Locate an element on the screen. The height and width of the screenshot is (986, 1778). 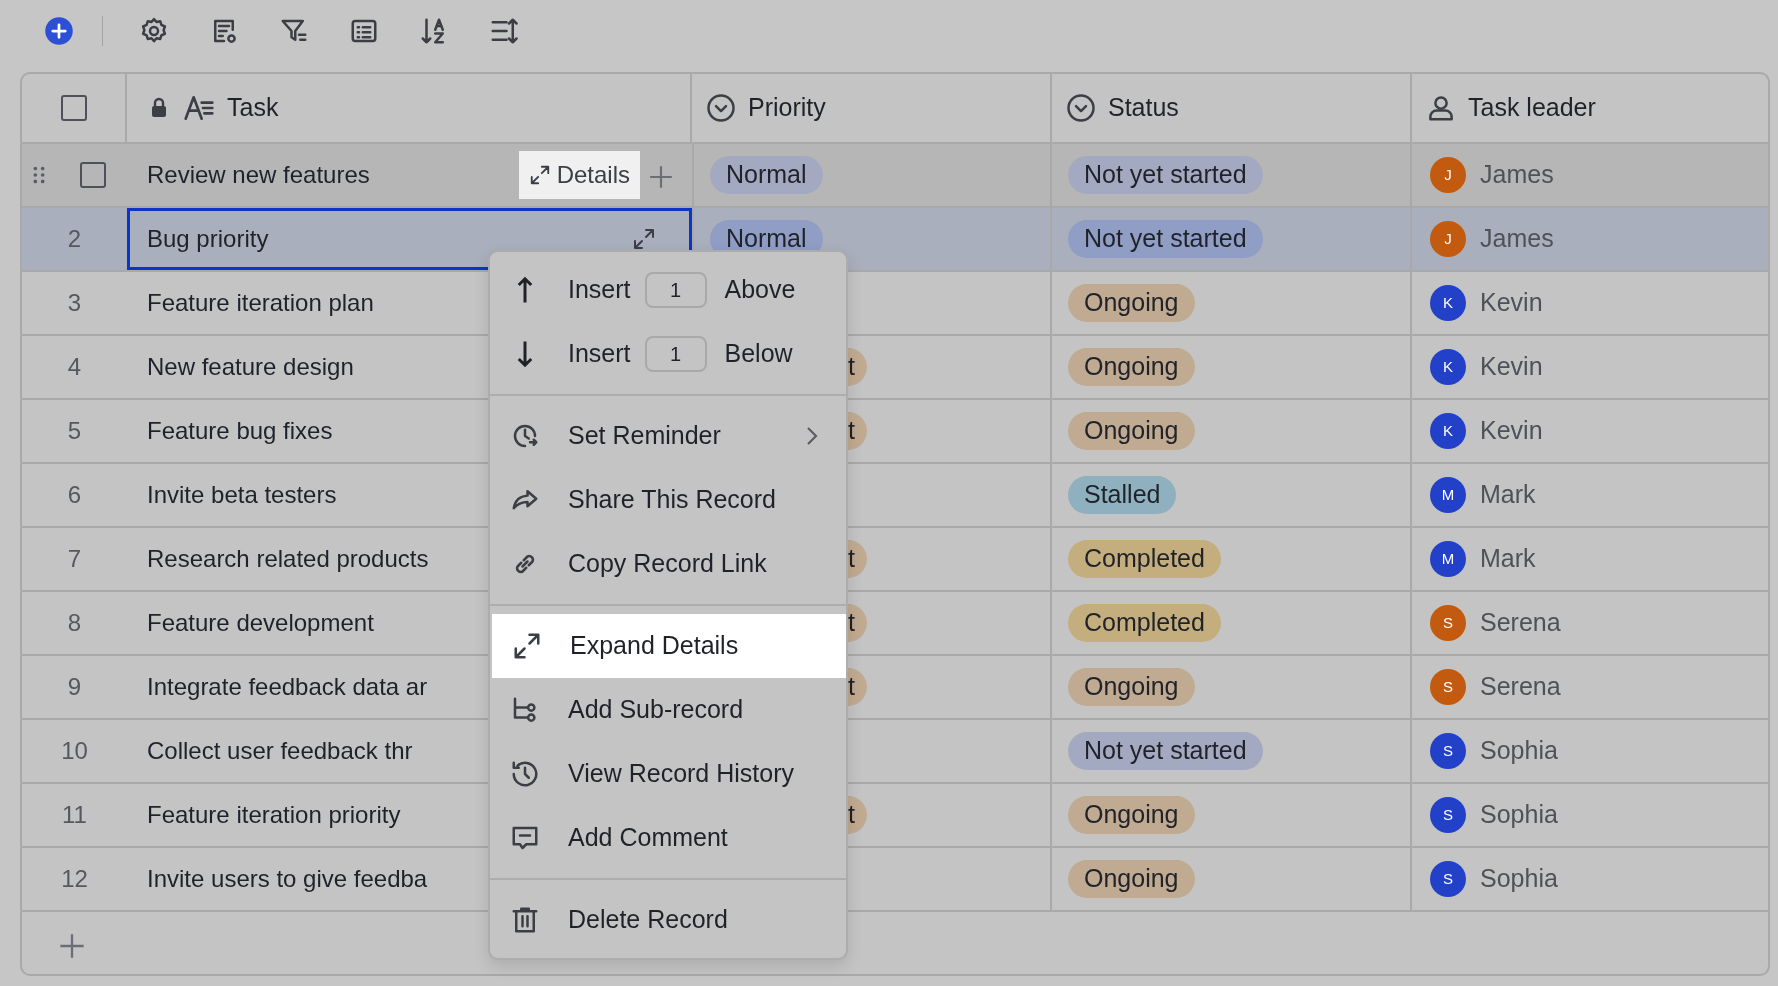
task-name: Invite beta testers is located at coordinates (242, 495).